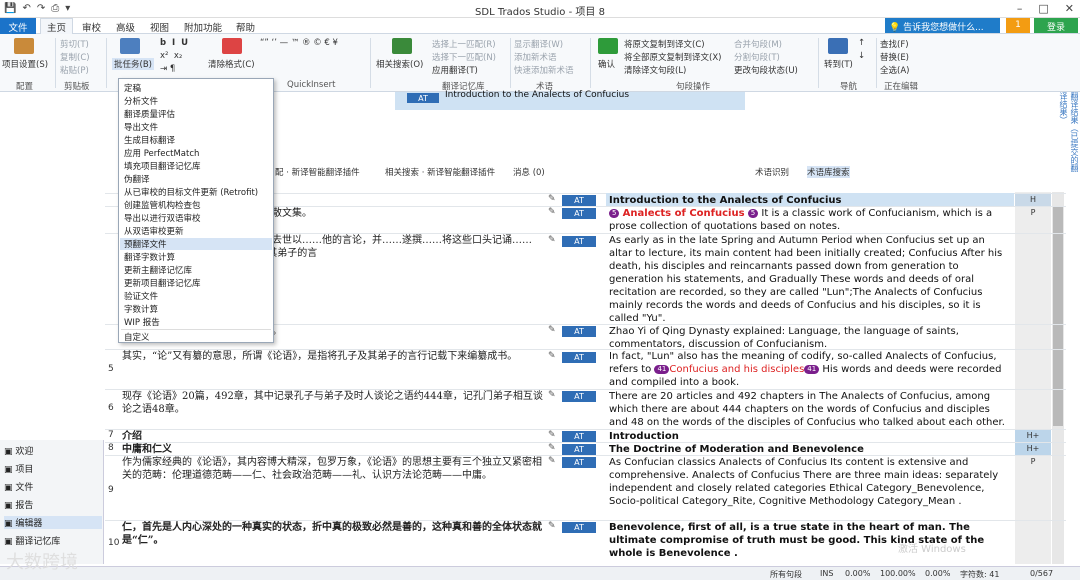 This screenshot has height=580, width=1080. What do you see at coordinates (317, 172) in the screenshot?
I see `plugin-tab-1: 配 · 新译智能翻译插件` at bounding box center [317, 172].